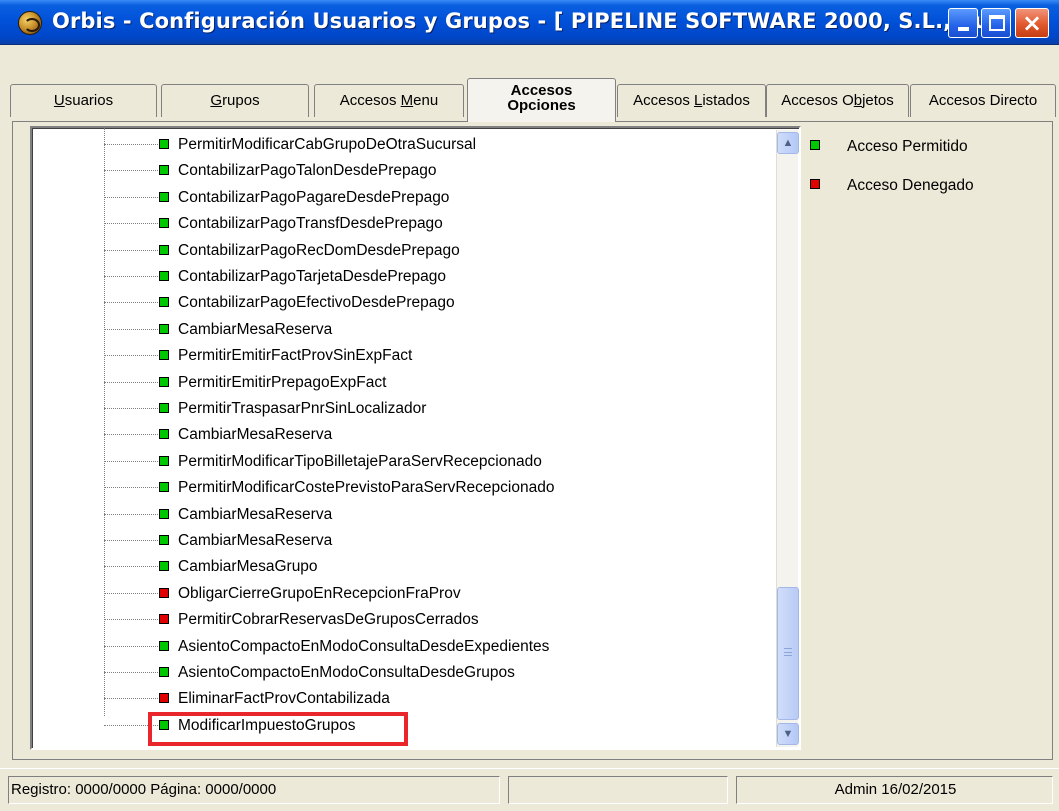 This screenshot has height=811, width=1059. What do you see at coordinates (295, 356) in the screenshot?
I see `tree-item-label: PermitirEmitirFactProvSinExpFact` at bounding box center [295, 356].